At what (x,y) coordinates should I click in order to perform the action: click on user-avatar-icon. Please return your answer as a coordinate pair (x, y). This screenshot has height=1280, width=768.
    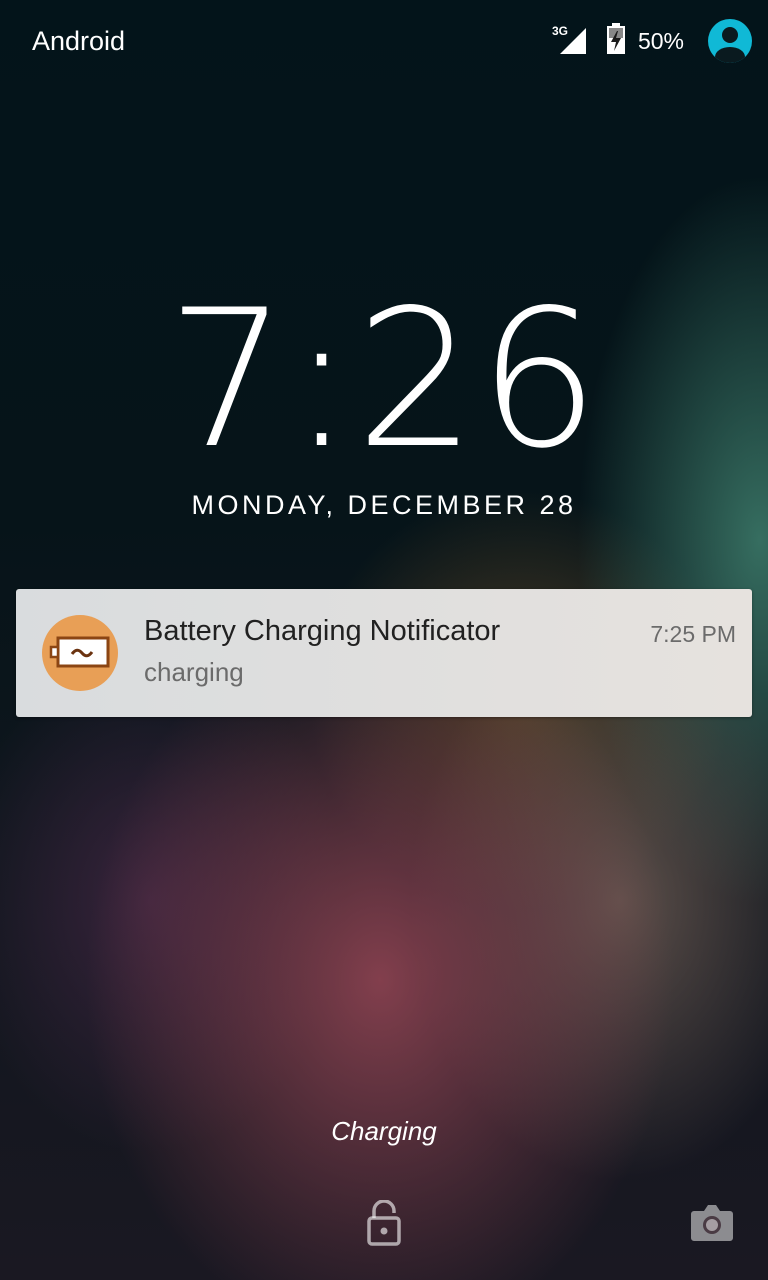
    Looking at the image, I should click on (730, 41).